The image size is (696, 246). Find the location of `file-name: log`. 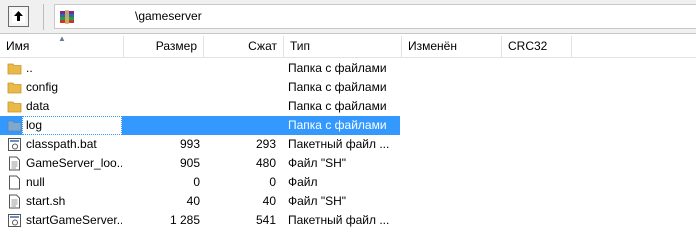

file-name: log is located at coordinates (34, 125).